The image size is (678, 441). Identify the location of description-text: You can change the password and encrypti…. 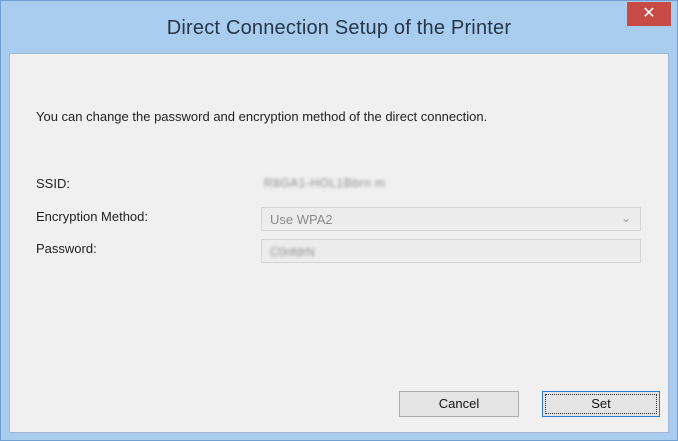
(262, 116).